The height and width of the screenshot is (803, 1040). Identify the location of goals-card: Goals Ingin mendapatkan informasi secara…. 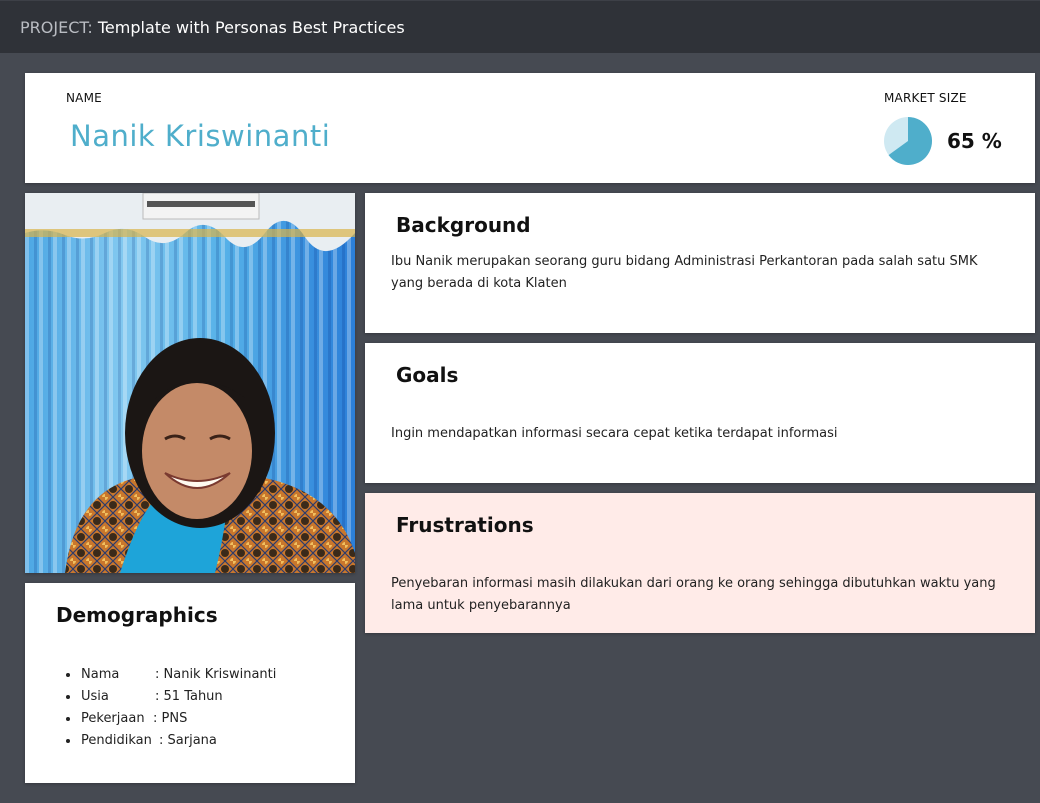
(700, 413).